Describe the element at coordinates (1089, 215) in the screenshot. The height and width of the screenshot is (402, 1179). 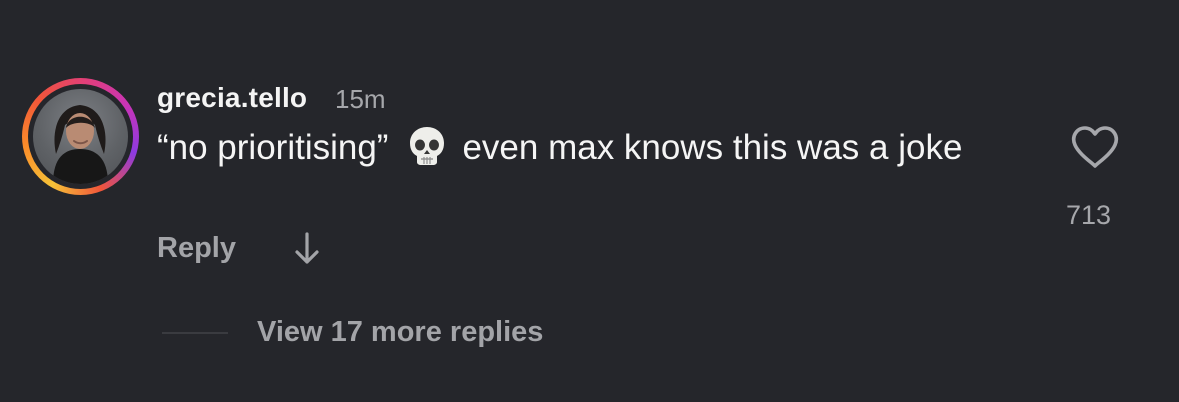
I see `like-count: 713` at that location.